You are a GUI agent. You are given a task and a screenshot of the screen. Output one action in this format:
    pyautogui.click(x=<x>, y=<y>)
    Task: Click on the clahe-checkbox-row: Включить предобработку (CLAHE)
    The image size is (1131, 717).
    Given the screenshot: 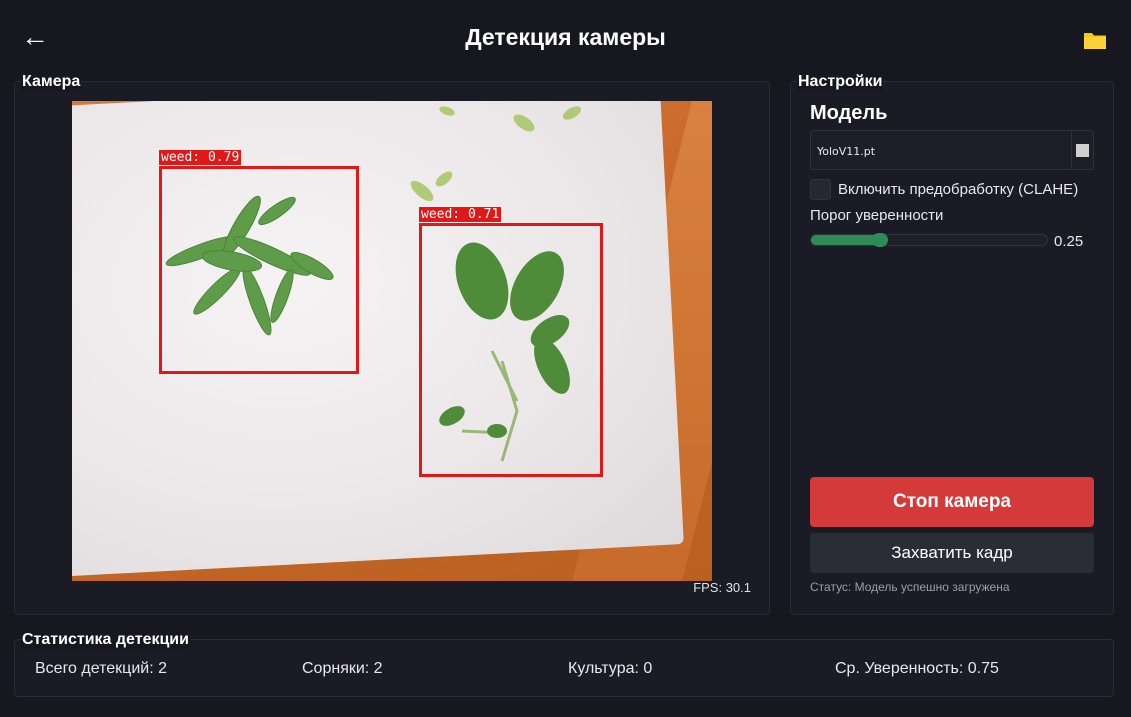 What is the action you would take?
    pyautogui.click(x=955, y=189)
    